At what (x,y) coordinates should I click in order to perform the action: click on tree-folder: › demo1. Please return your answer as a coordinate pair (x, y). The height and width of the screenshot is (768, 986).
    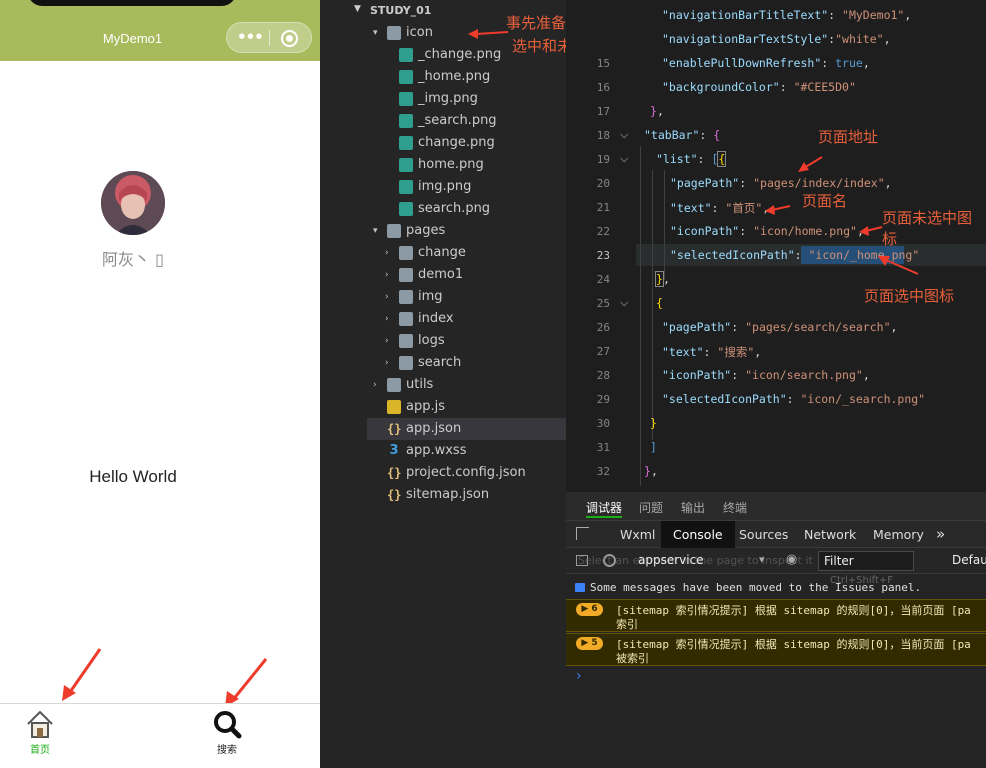
    Looking at the image, I should click on (466, 275).